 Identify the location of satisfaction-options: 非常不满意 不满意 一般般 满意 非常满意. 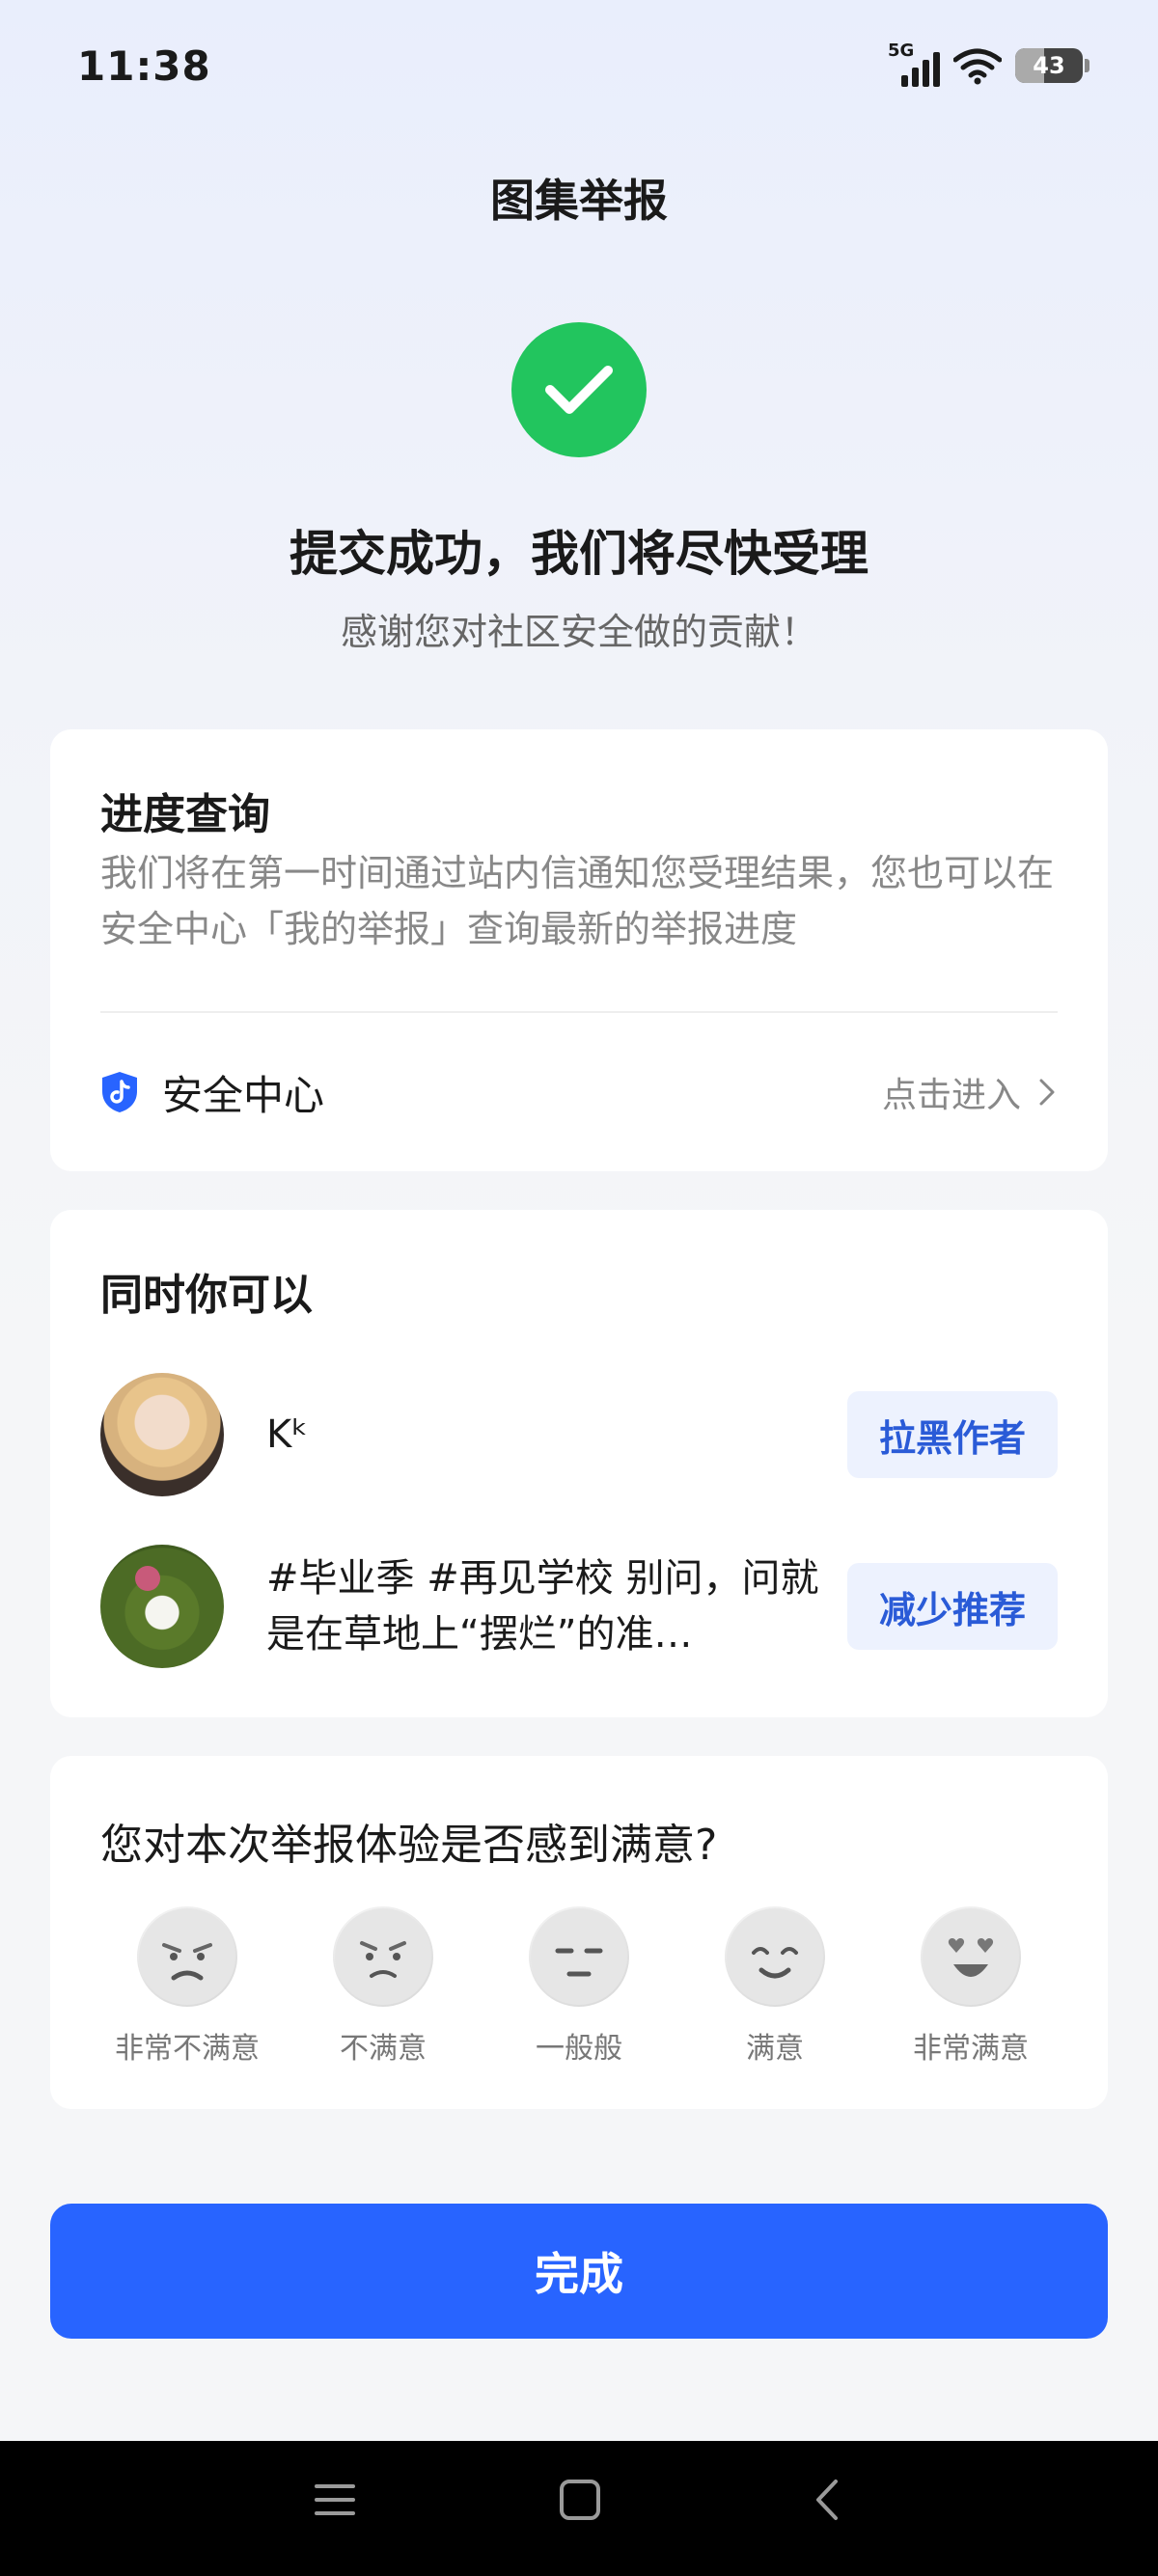
(579, 1986).